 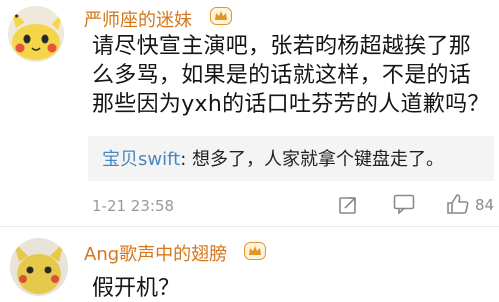 What do you see at coordinates (138, 19) in the screenshot?
I see `commenter-username: 严师座的迷妹` at bounding box center [138, 19].